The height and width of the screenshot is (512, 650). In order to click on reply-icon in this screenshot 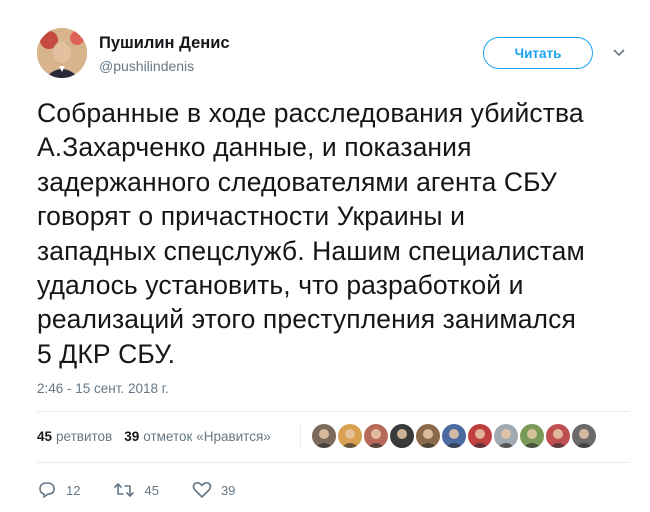, I will do `click(47, 490)`.